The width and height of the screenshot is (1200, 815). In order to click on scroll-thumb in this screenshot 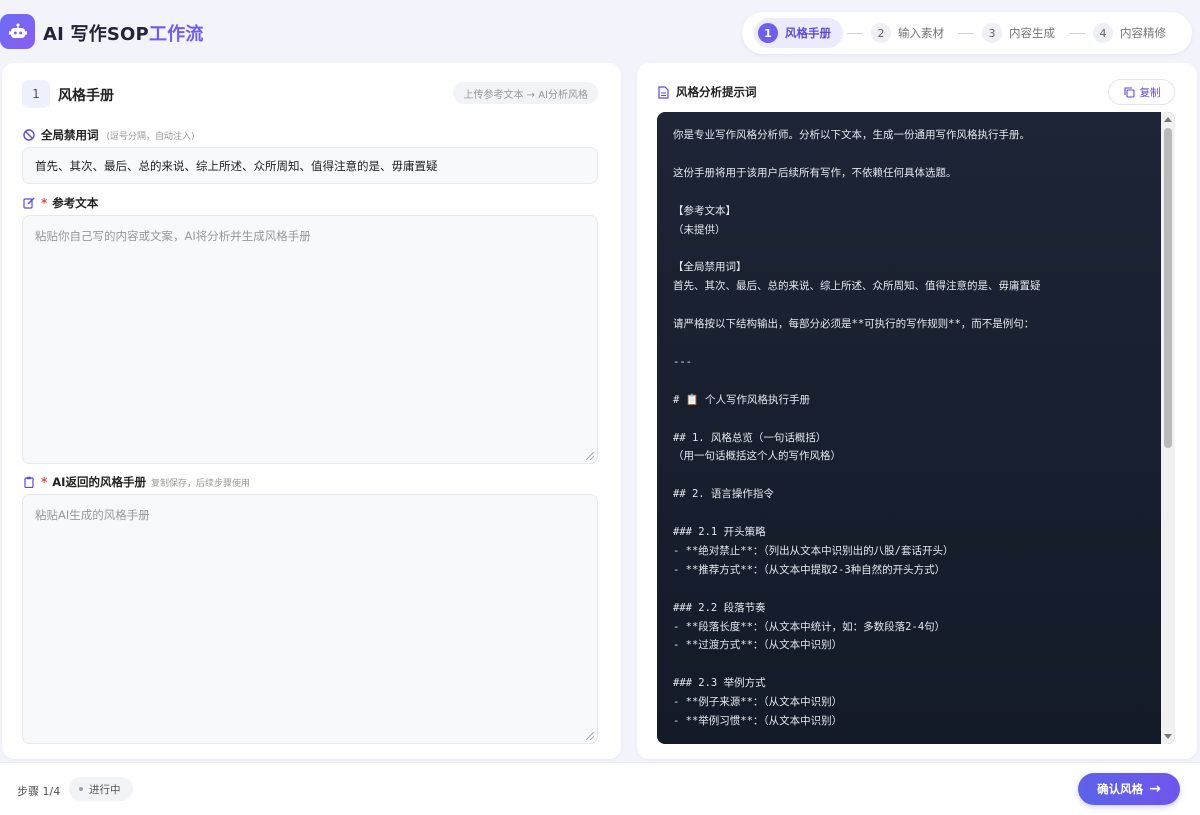, I will do `click(1168, 288)`.